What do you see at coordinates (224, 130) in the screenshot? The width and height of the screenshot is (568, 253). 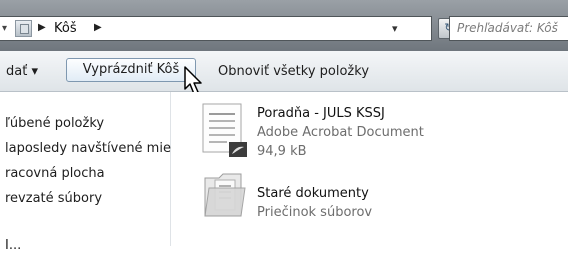 I see `pdf-document-icon` at bounding box center [224, 130].